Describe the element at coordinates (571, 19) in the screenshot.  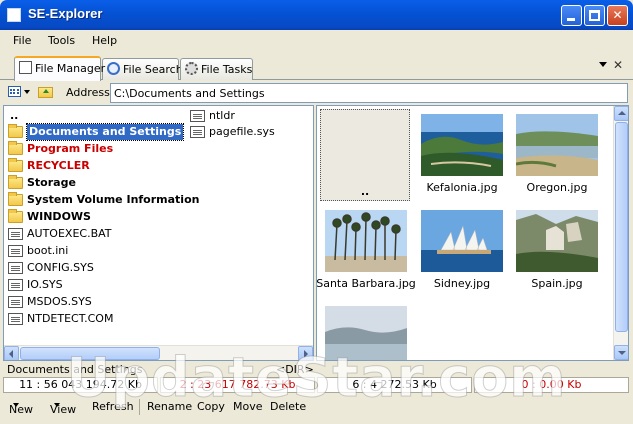
I see `minimize-icon` at that location.